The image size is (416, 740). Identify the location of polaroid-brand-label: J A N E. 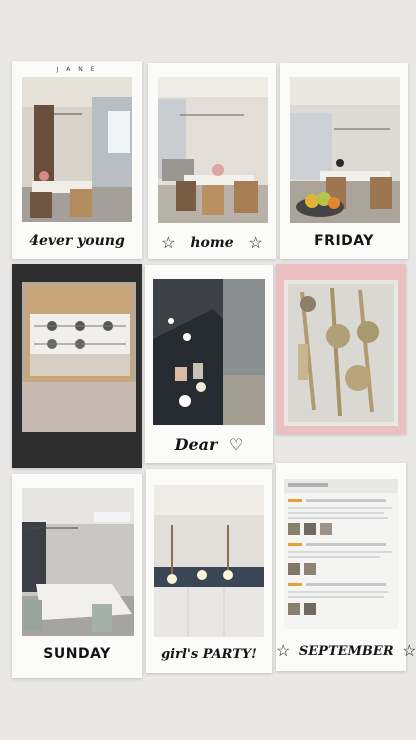
(77, 69).